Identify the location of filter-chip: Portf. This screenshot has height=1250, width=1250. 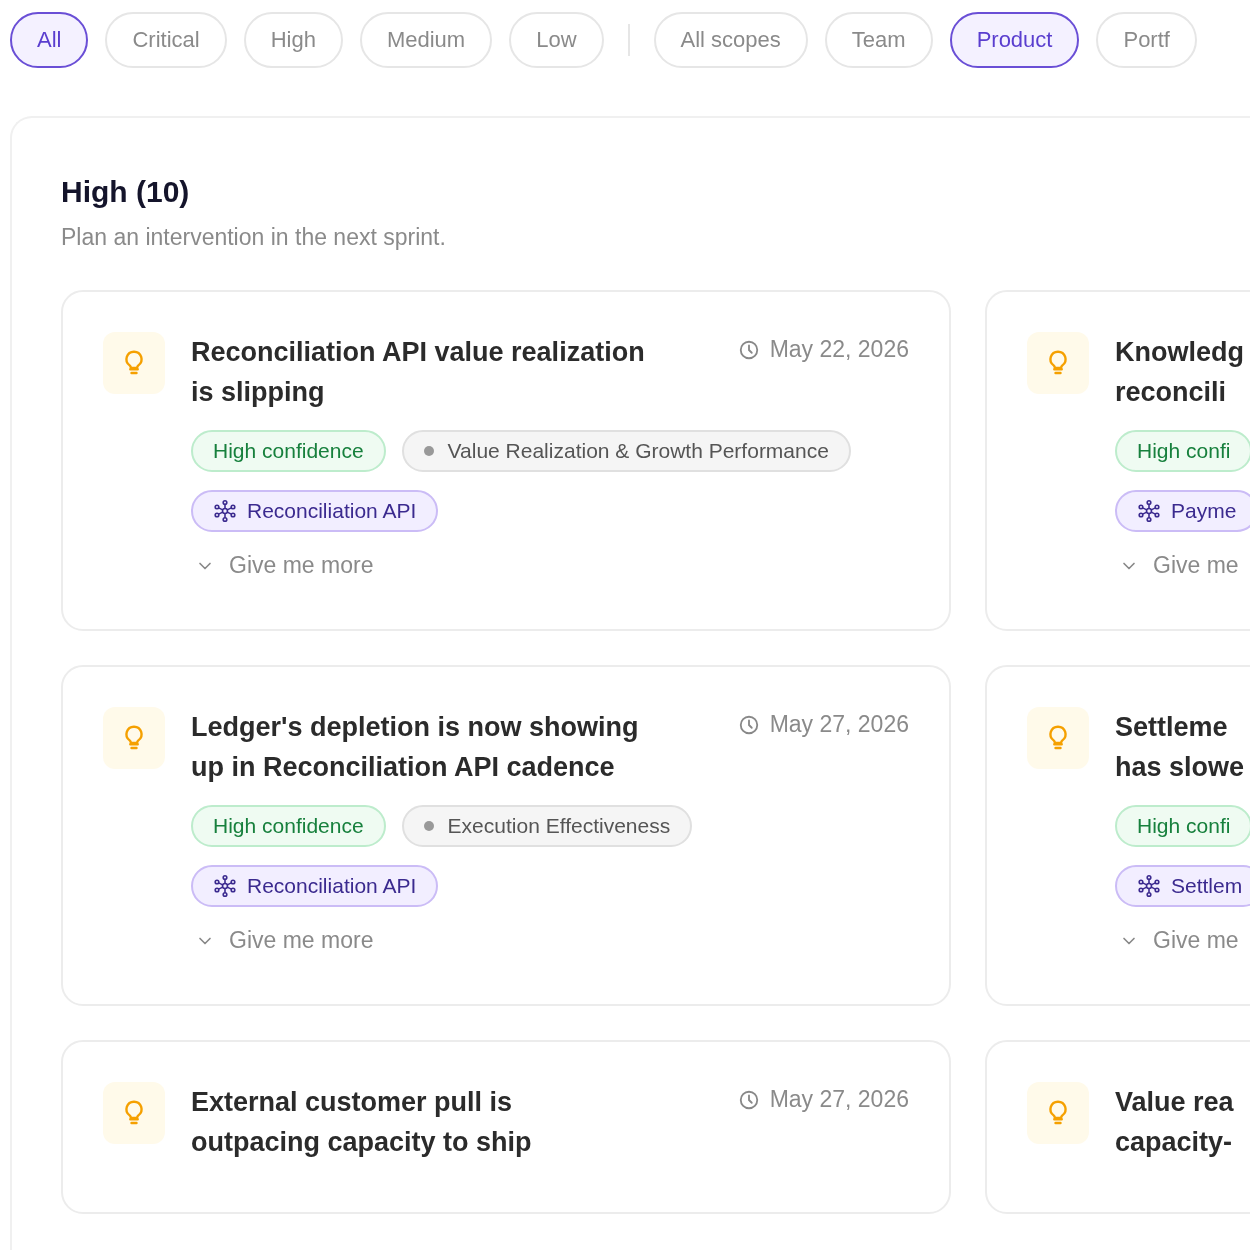
(1146, 40).